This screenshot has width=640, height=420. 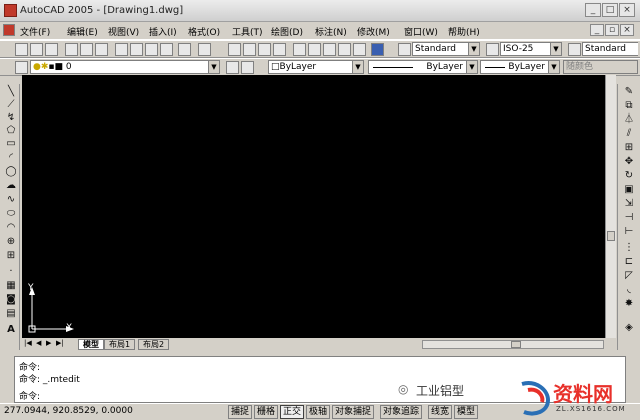 I want to click on spline-icon: ∿, so click(x=11, y=199).